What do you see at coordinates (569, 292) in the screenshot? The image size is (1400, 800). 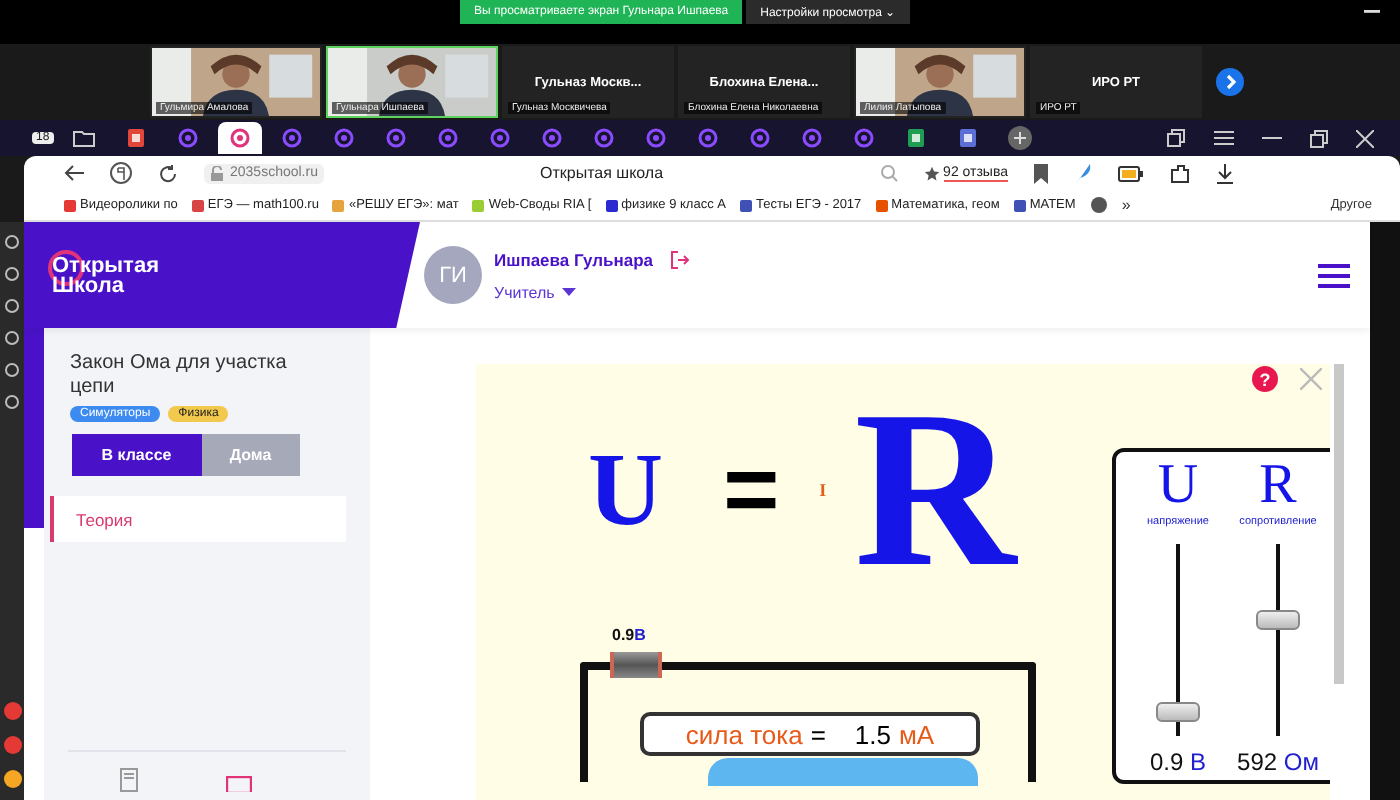 I see `caret-icon` at bounding box center [569, 292].